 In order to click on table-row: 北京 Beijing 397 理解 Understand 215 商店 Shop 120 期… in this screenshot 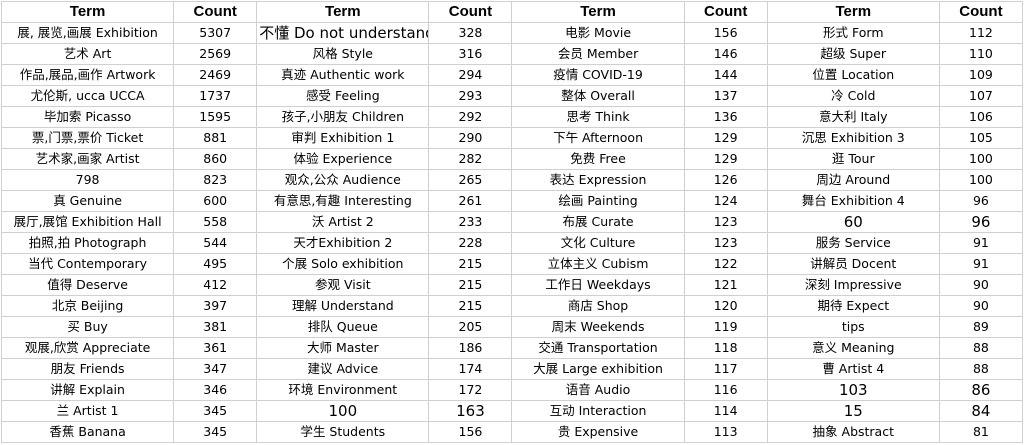, I will do `click(512, 306)`.